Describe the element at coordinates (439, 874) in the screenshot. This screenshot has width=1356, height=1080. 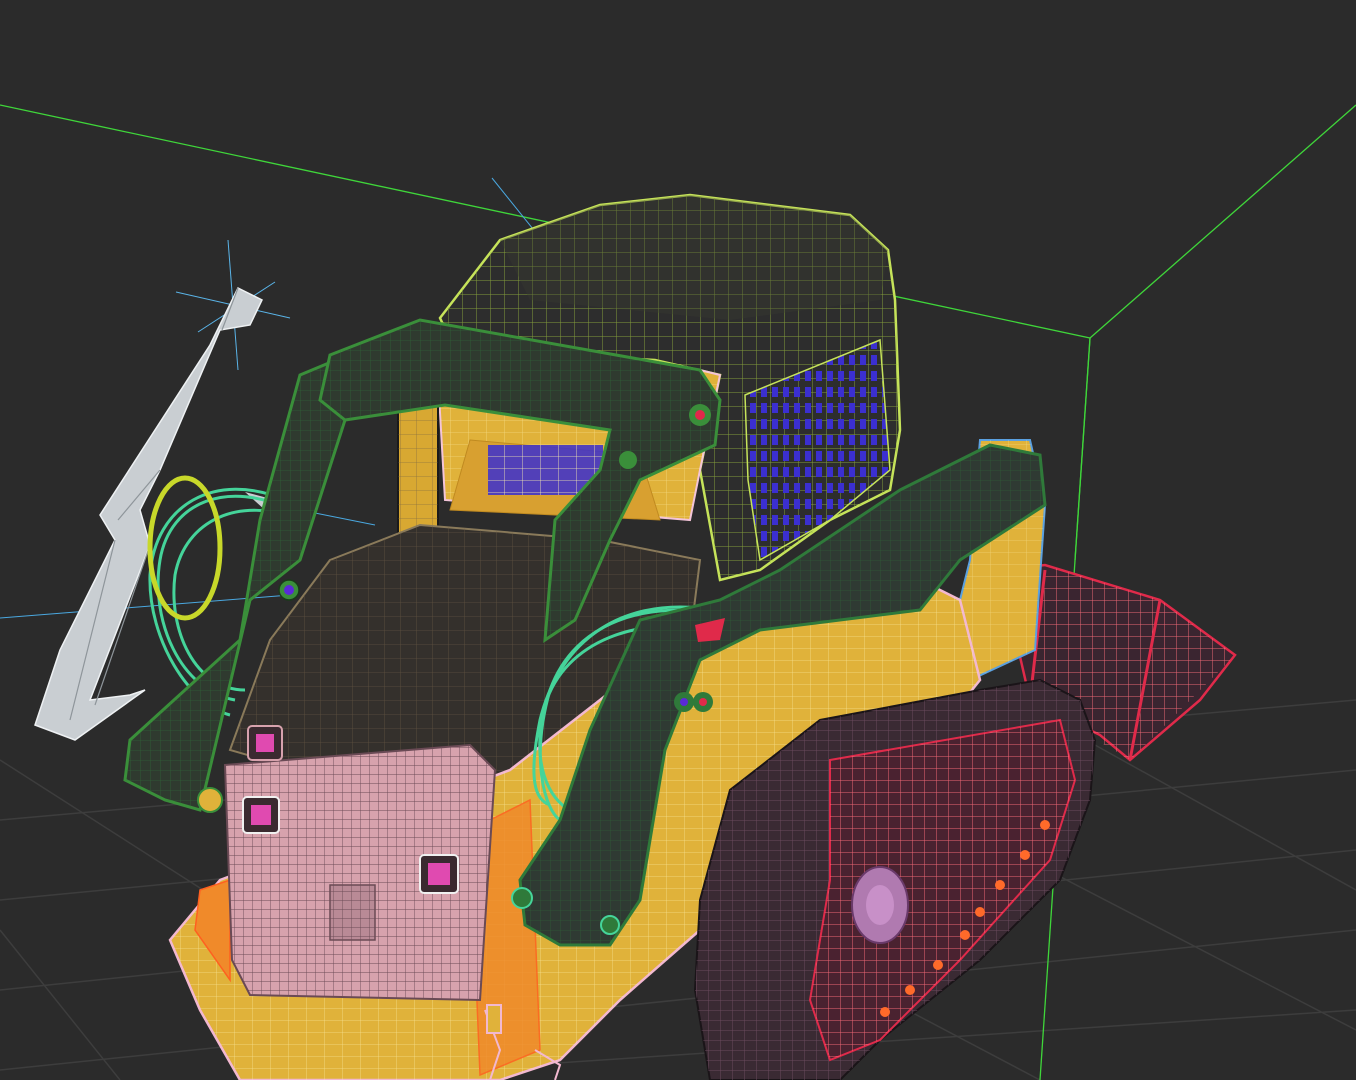
I see `rear-light-right` at that location.